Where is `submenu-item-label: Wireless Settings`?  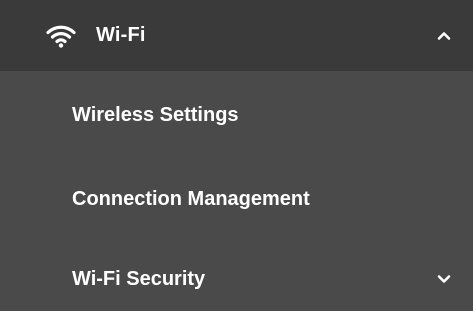 submenu-item-label: Wireless Settings is located at coordinates (155, 114).